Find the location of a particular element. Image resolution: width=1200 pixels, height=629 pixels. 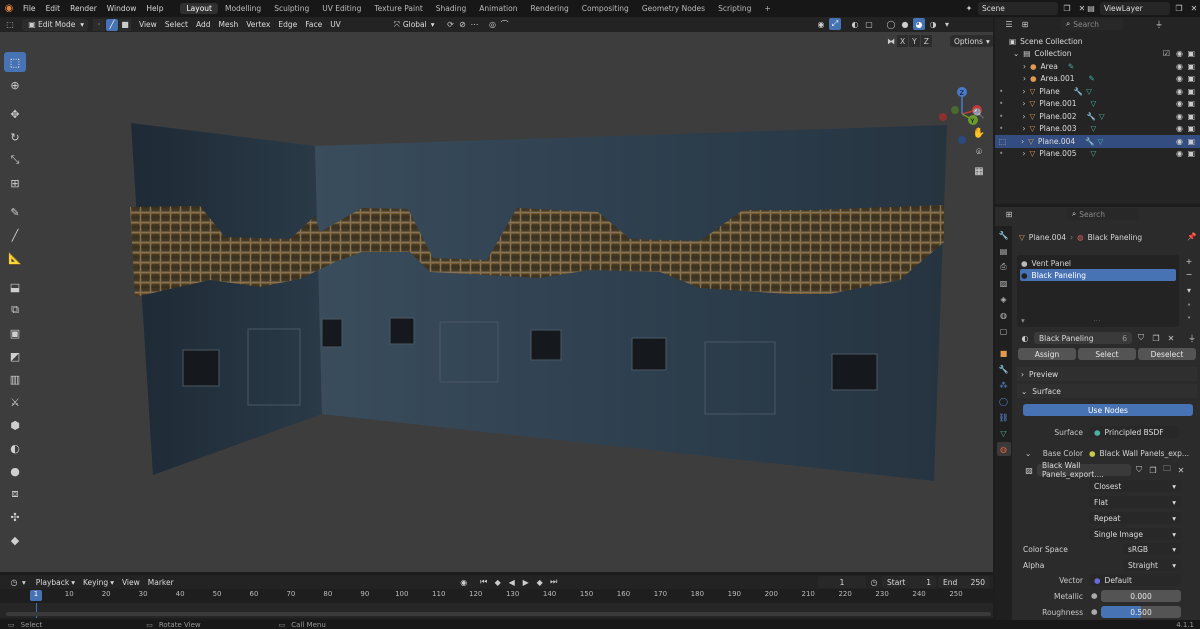

mode-dropdown: ▣ Edit Mode ▾ is located at coordinates (55, 24).